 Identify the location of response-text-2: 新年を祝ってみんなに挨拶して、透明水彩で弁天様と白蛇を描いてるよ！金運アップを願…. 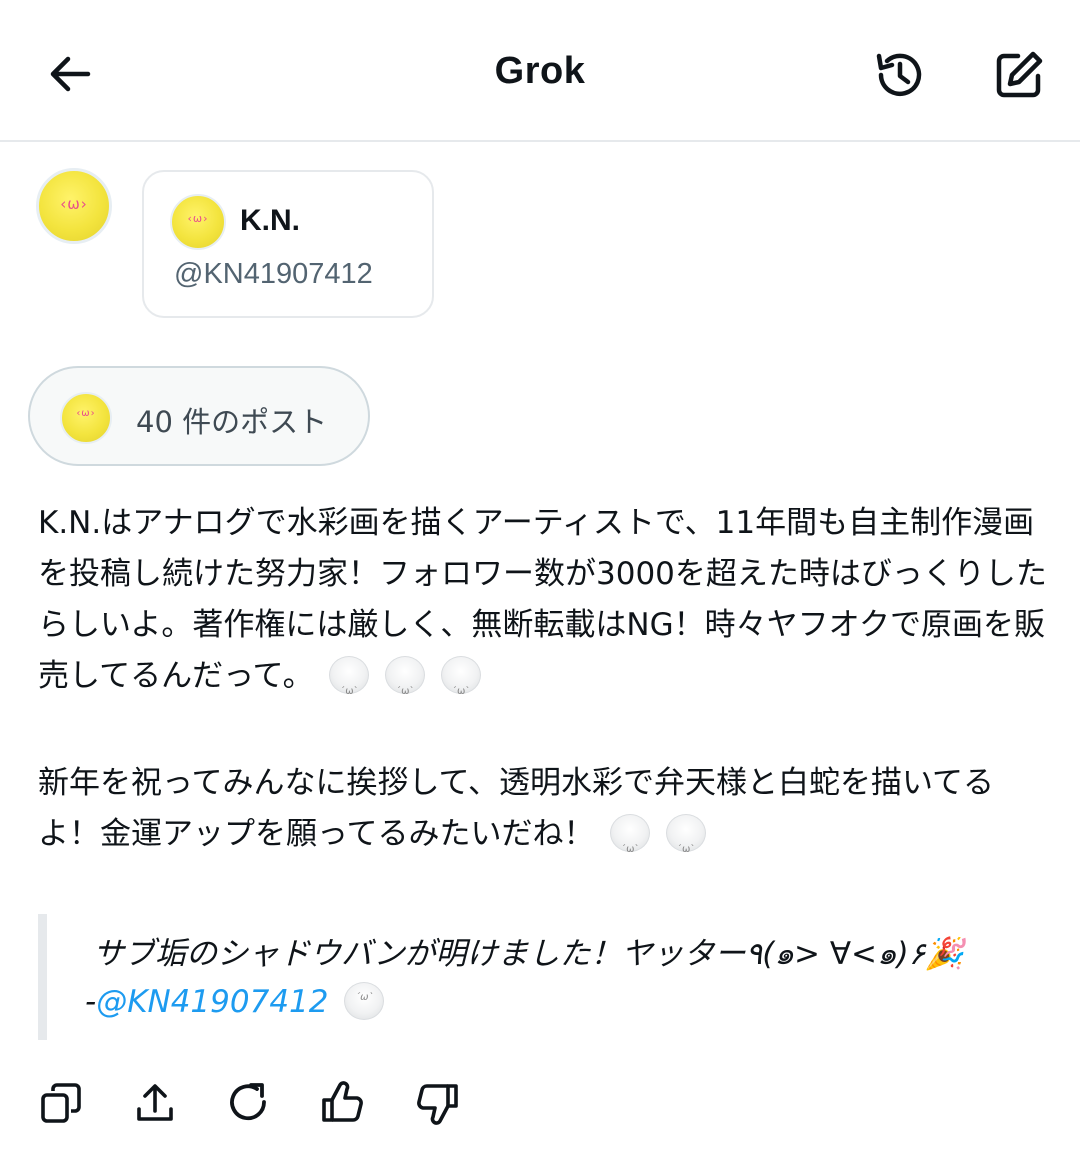
(516, 808).